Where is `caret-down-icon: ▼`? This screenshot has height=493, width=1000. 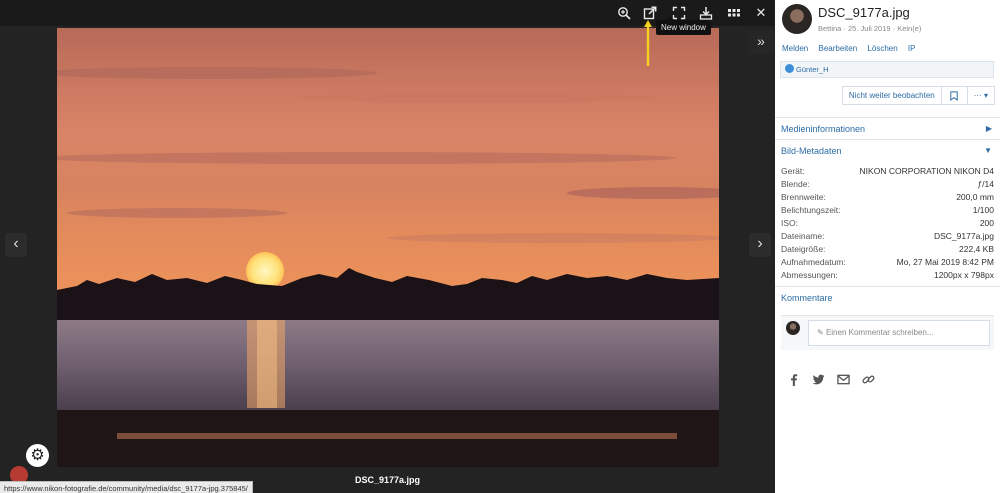
caret-down-icon: ▼ is located at coordinates (988, 150).